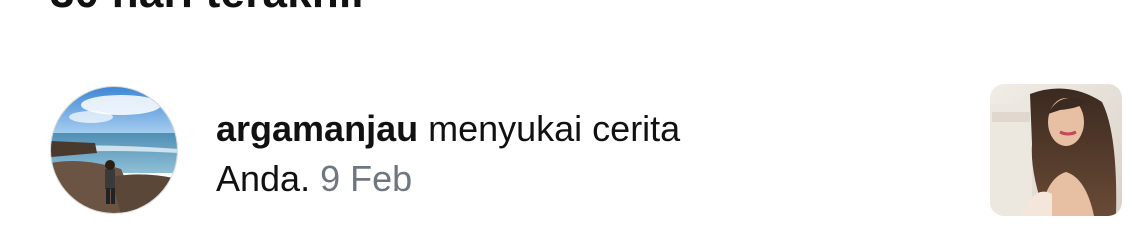  Describe the element at coordinates (1056, 150) in the screenshot. I see `story-thumbnail` at that location.